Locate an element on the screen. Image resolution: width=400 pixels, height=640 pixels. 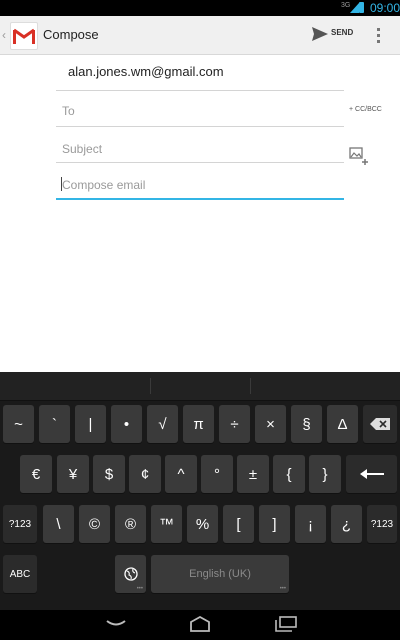
key: ± is located at coordinates (253, 474).